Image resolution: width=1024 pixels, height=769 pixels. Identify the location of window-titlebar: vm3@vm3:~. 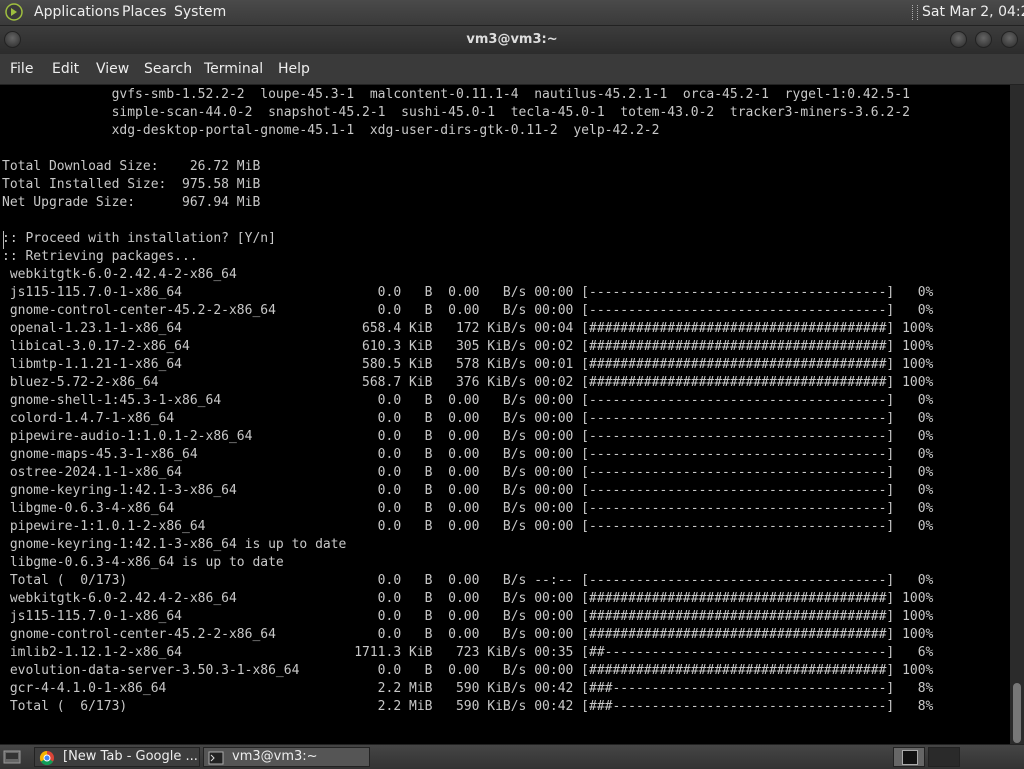
(512, 40).